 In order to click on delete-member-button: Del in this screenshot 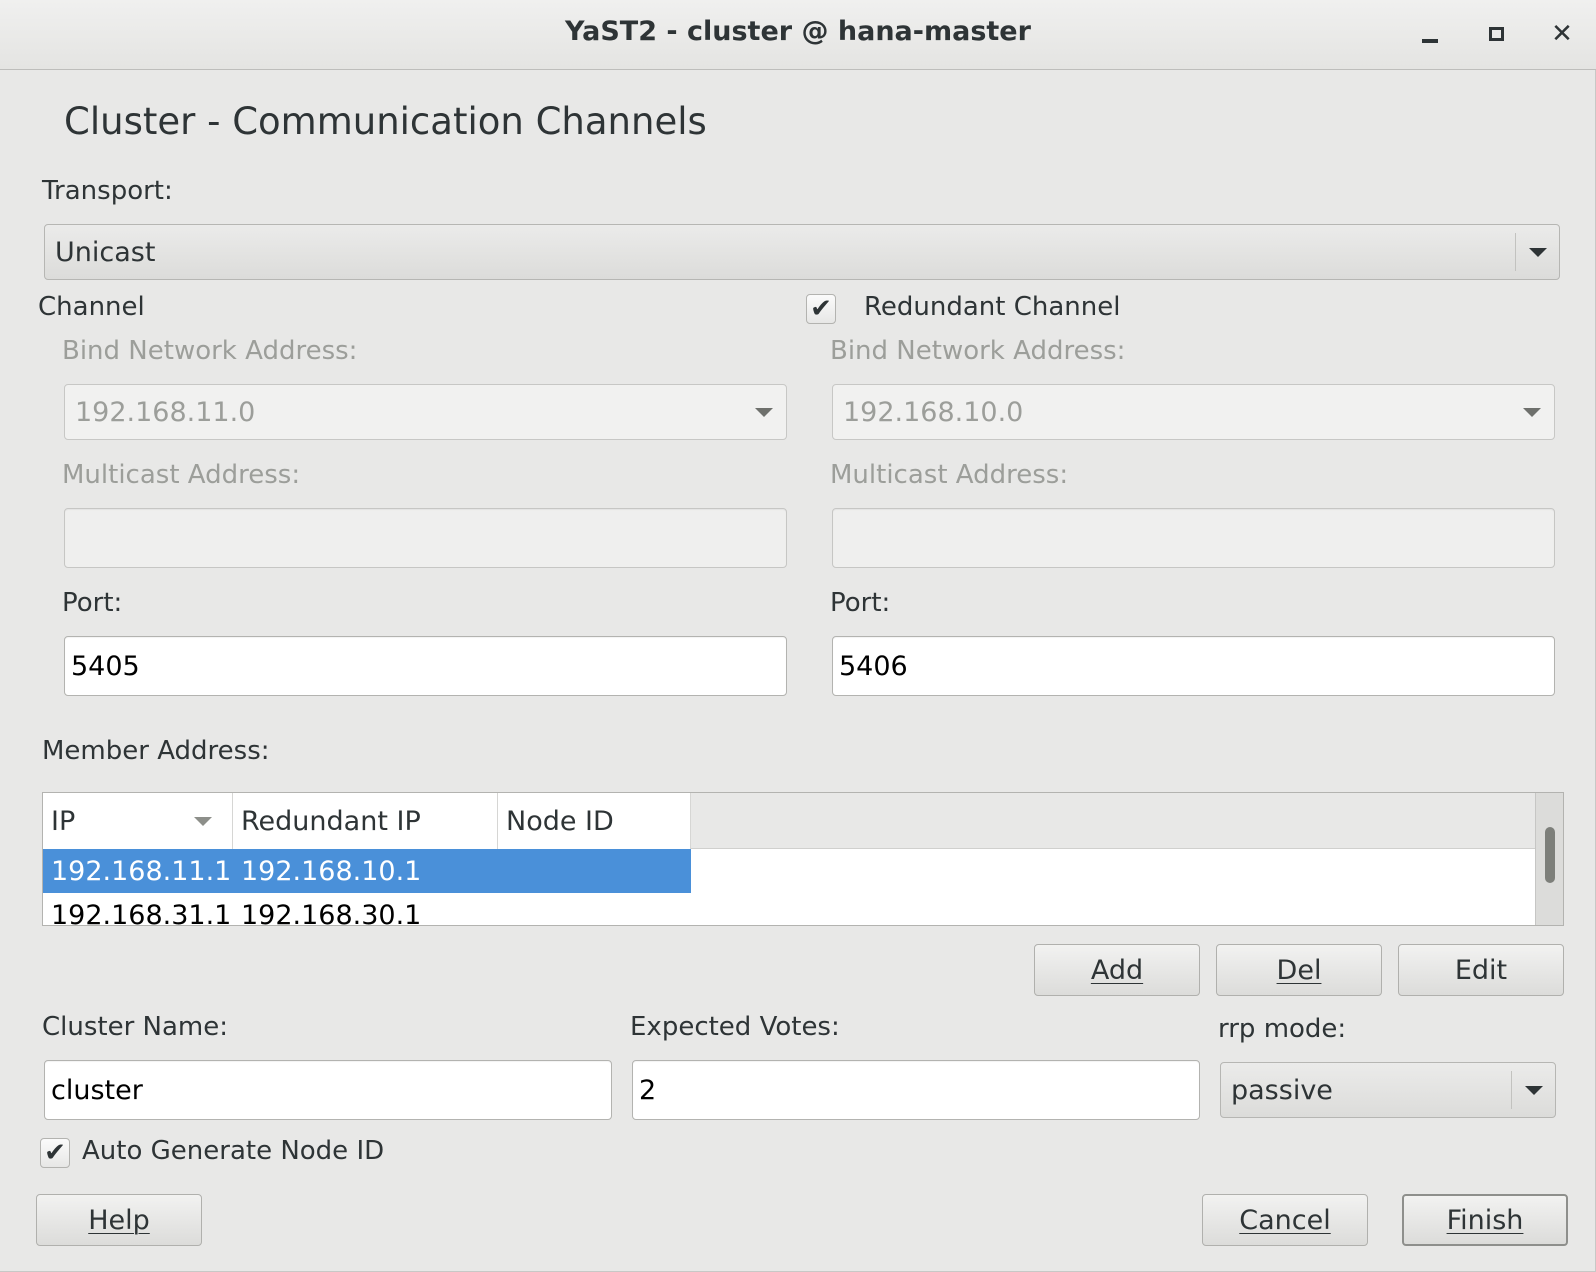, I will do `click(1299, 970)`.